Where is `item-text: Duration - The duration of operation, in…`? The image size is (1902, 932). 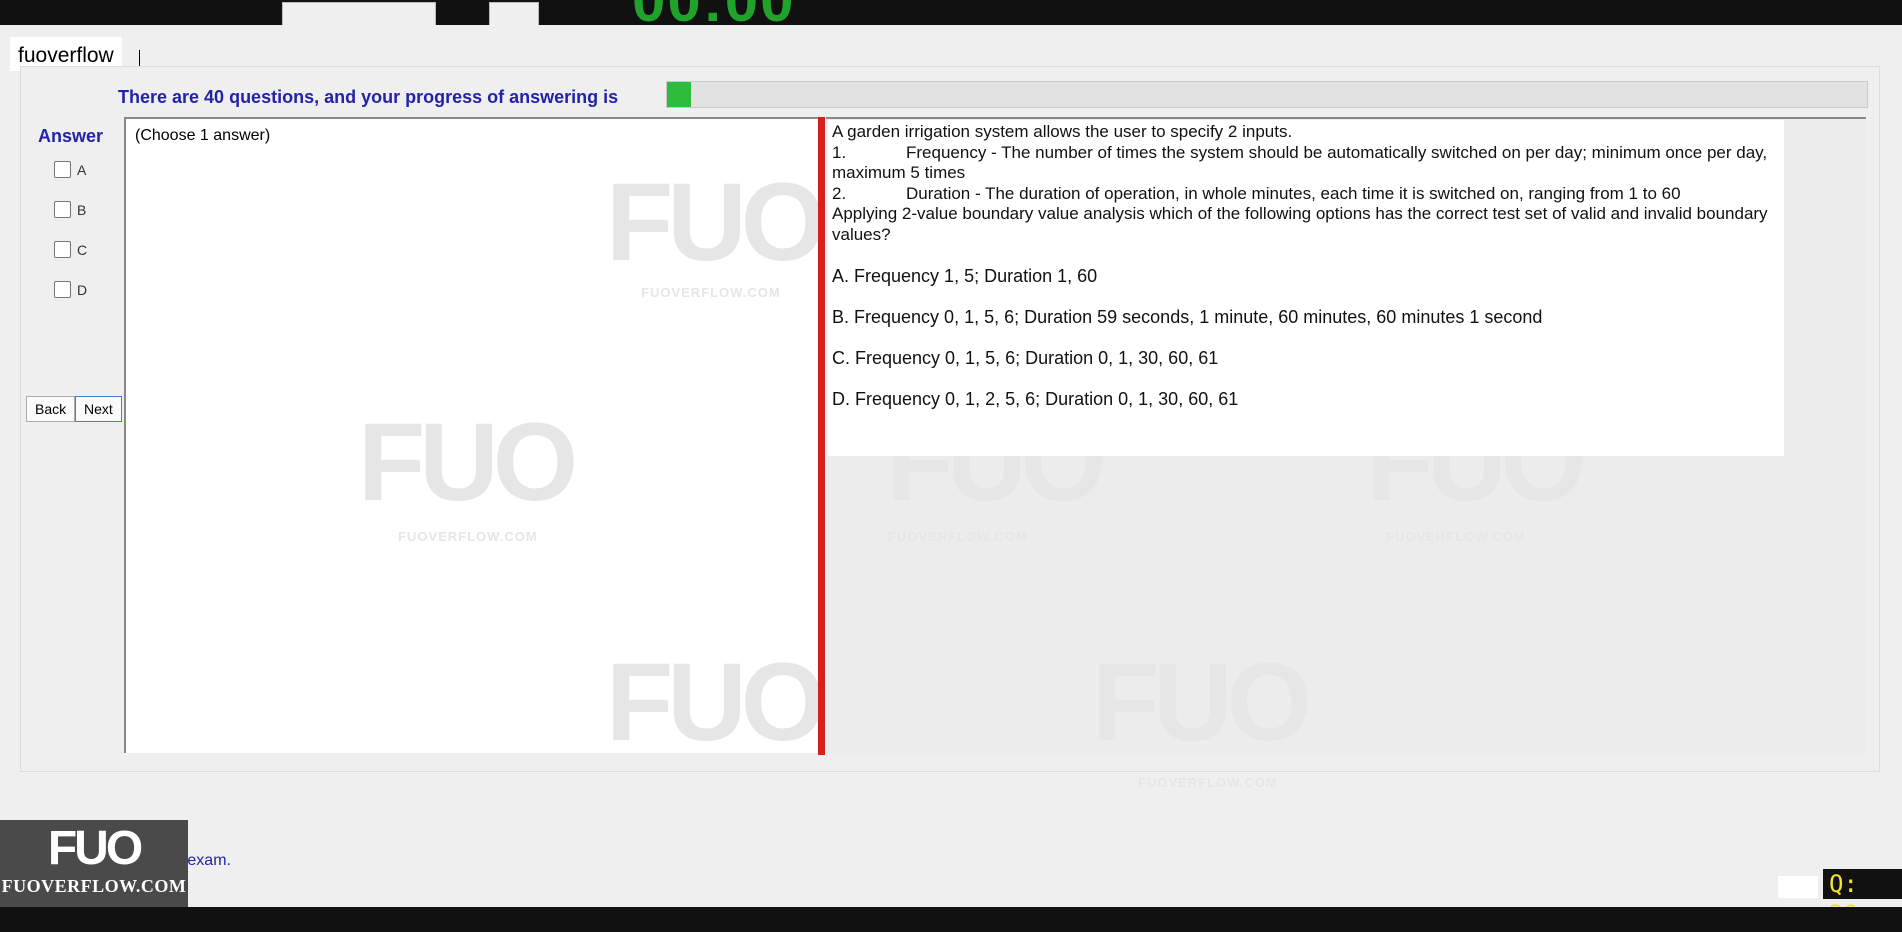
item-text: Duration - The duration of operation, in… is located at coordinates (1293, 193).